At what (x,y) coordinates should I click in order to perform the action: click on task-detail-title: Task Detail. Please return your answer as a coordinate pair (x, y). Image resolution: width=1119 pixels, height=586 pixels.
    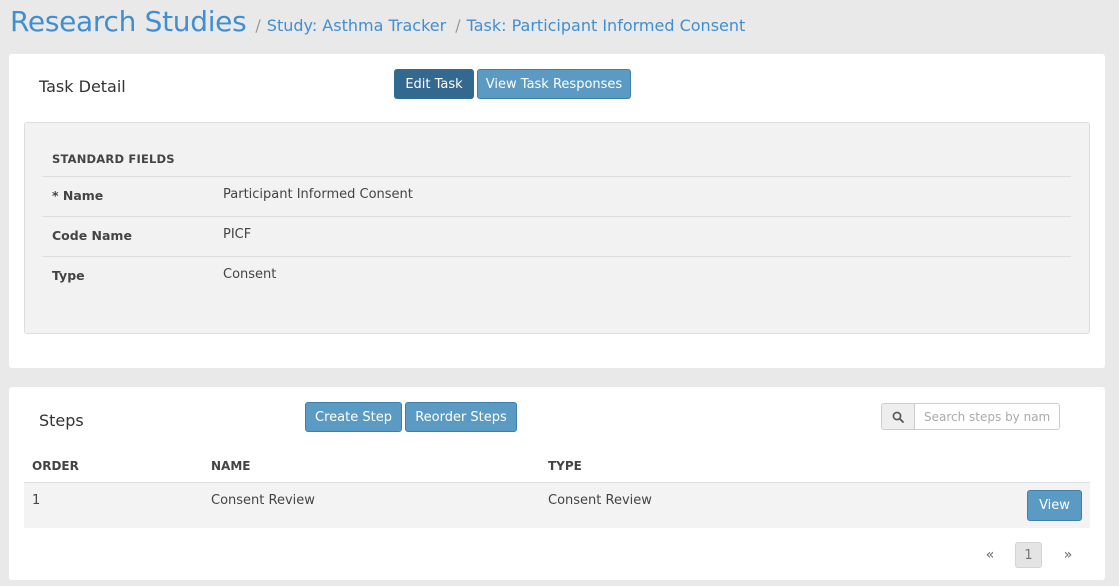
    Looking at the image, I should click on (82, 86).